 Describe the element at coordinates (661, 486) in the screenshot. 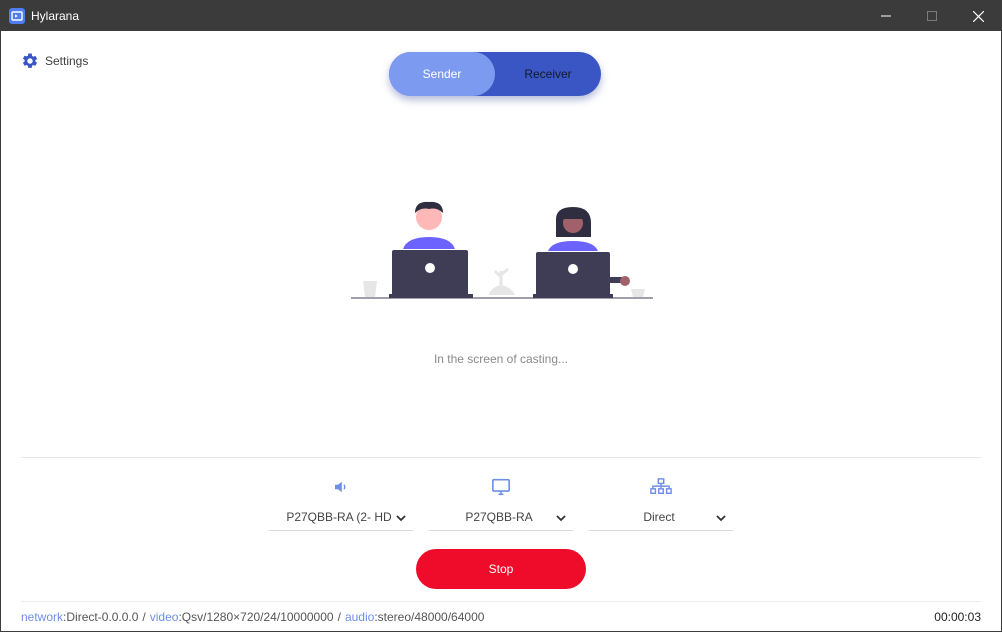

I see `network-icon` at that location.